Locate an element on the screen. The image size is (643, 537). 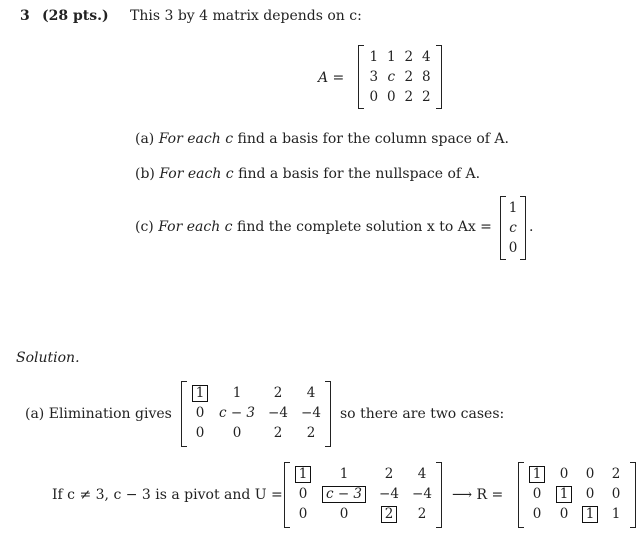
cell-value: 8 is located at coordinates (426, 77).